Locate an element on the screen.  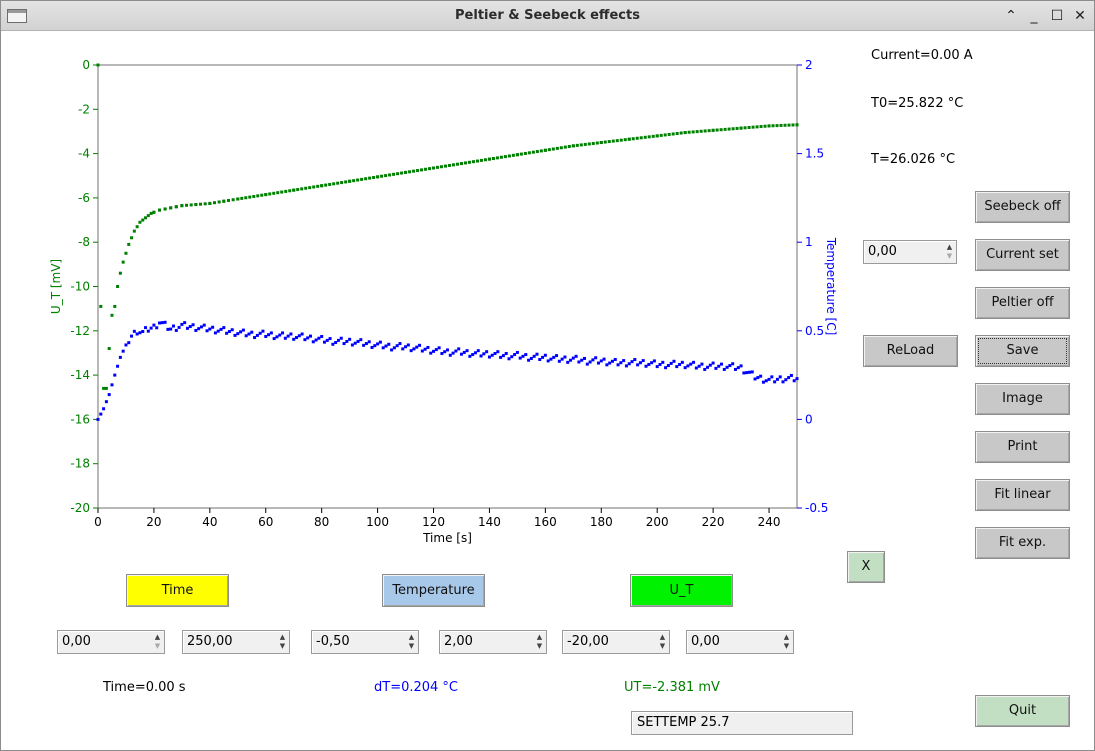
close-icon: ✕ is located at coordinates (1080, 16).